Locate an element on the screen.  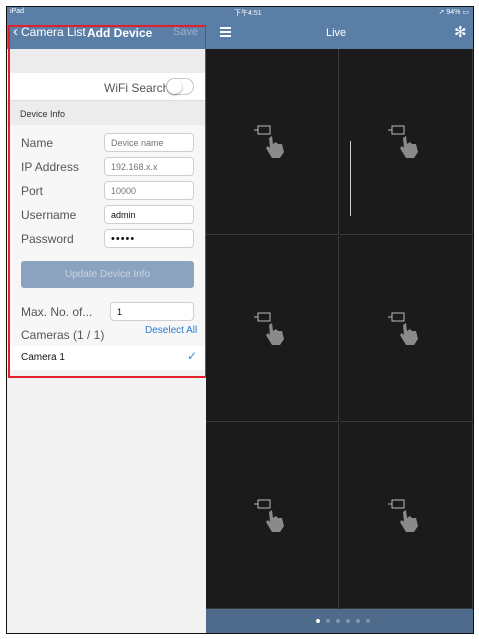
chevron-left-icon: ‹ is located at coordinates (15, 31).